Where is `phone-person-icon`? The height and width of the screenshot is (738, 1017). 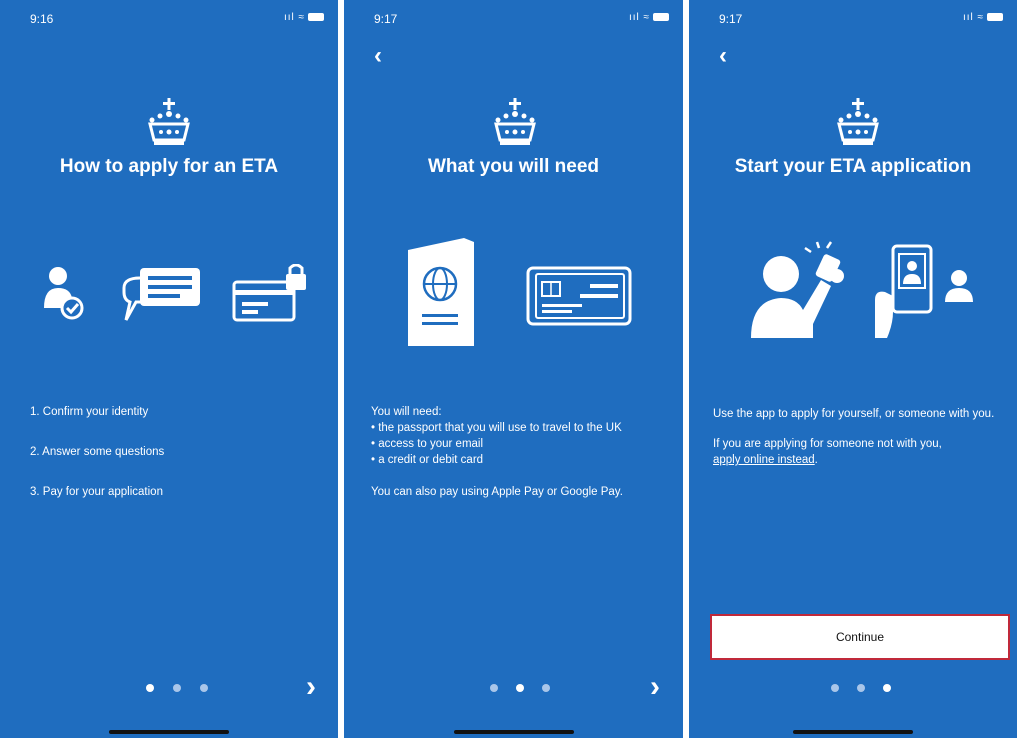 phone-person-icon is located at coordinates (924, 291).